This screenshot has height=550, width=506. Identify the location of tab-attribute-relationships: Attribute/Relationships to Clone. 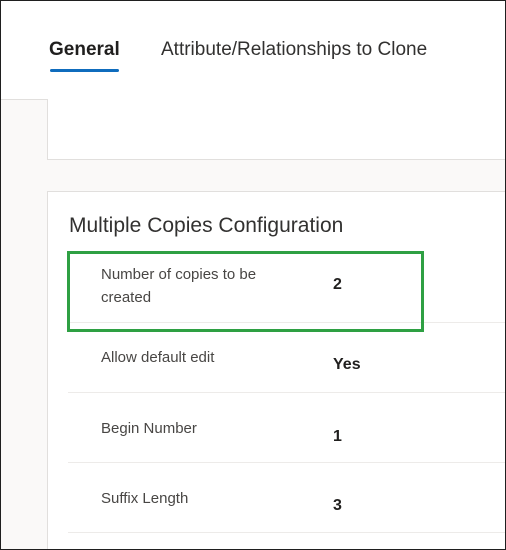
(294, 50).